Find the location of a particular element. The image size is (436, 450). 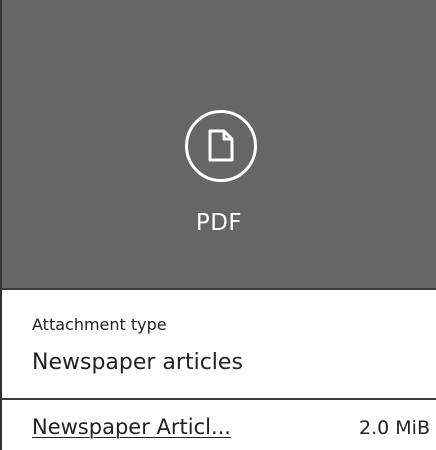

document-icon is located at coordinates (221, 145).